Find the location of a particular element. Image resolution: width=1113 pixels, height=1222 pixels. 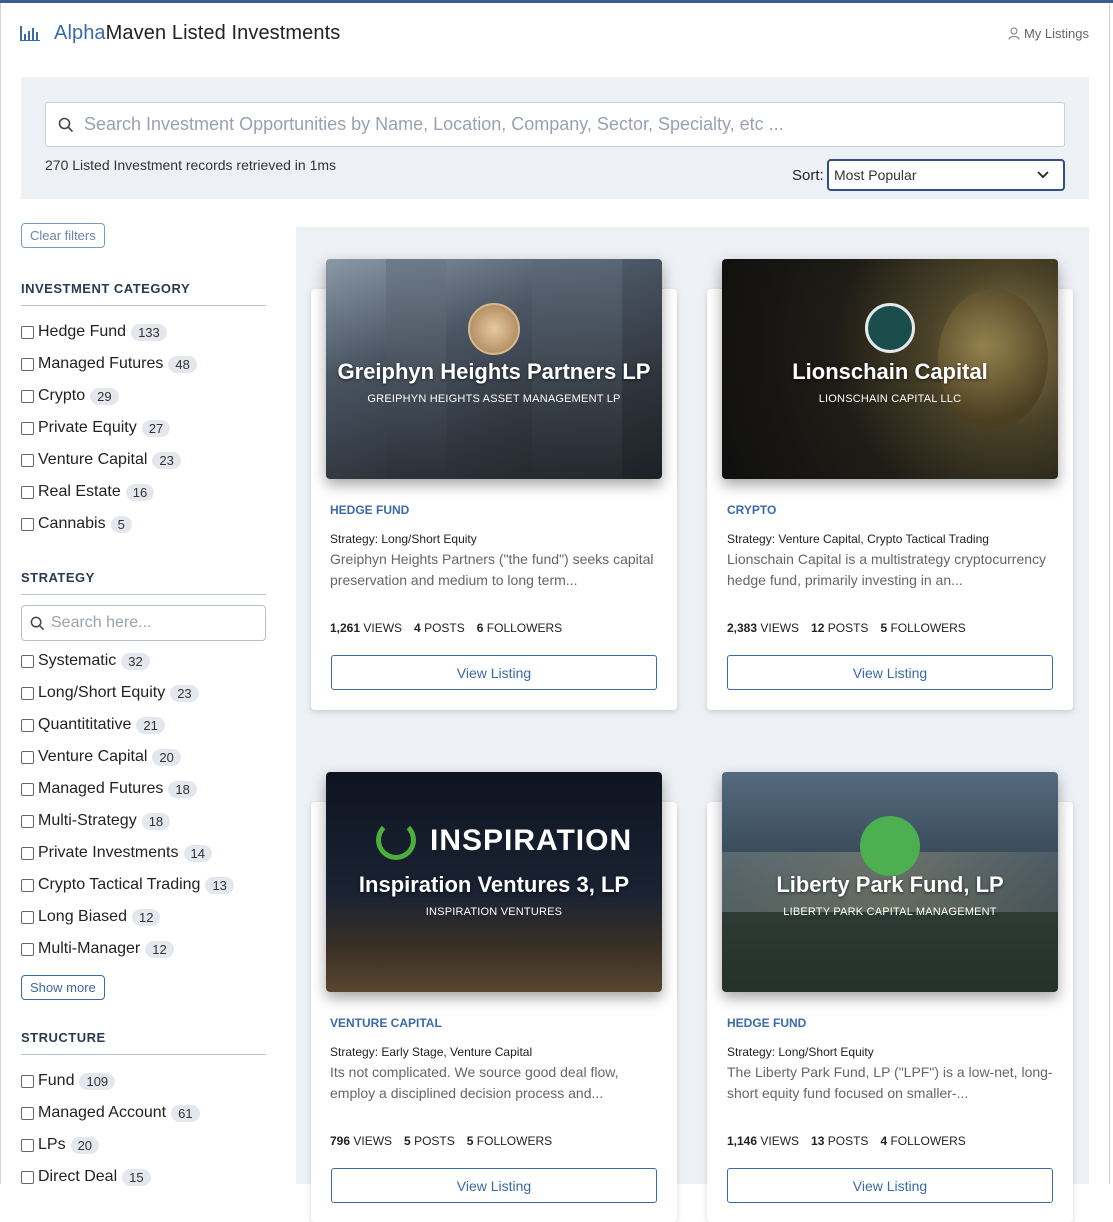

filter-label: Multi-Strategy is located at coordinates (87, 820).